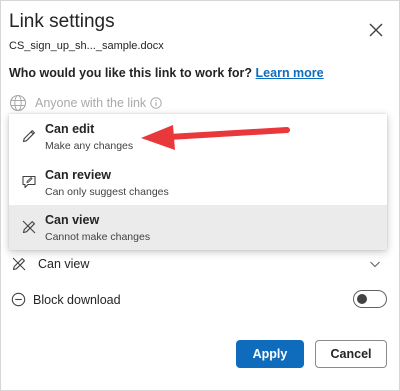  What do you see at coordinates (62, 21) in the screenshot?
I see `dialog-title: Link settings` at bounding box center [62, 21].